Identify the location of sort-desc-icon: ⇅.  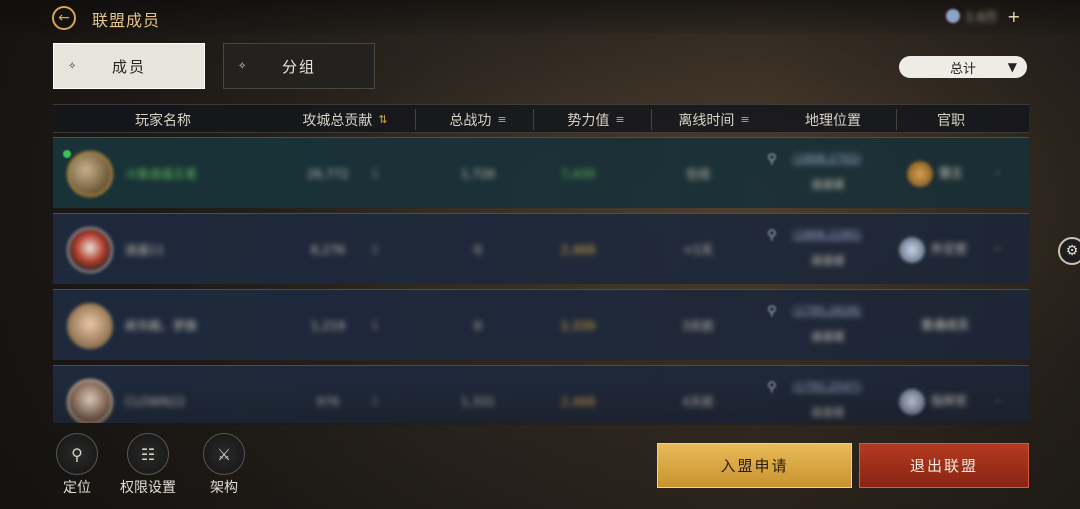
(382, 119).